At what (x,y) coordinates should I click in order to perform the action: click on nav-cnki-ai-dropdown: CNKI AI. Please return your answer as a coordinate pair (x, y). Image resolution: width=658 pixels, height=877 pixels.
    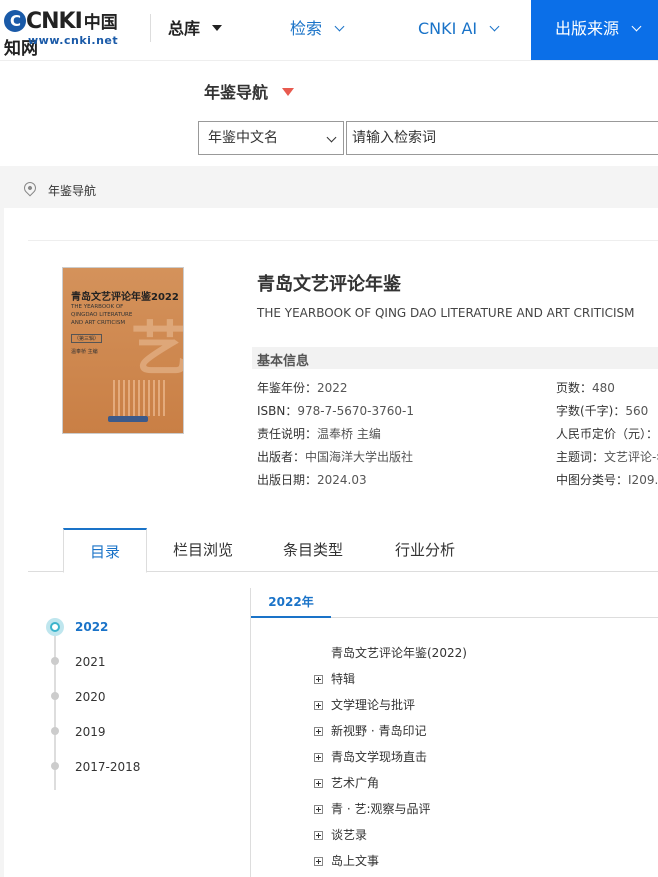
    Looking at the image, I should click on (459, 30).